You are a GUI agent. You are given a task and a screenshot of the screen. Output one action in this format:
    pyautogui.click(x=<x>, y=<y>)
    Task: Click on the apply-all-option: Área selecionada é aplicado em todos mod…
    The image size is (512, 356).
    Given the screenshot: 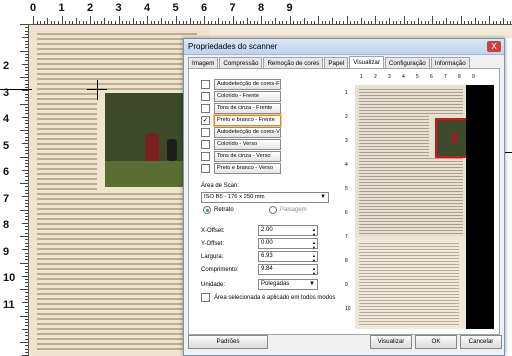 What is the action you would take?
    pyautogui.click(x=268, y=297)
    